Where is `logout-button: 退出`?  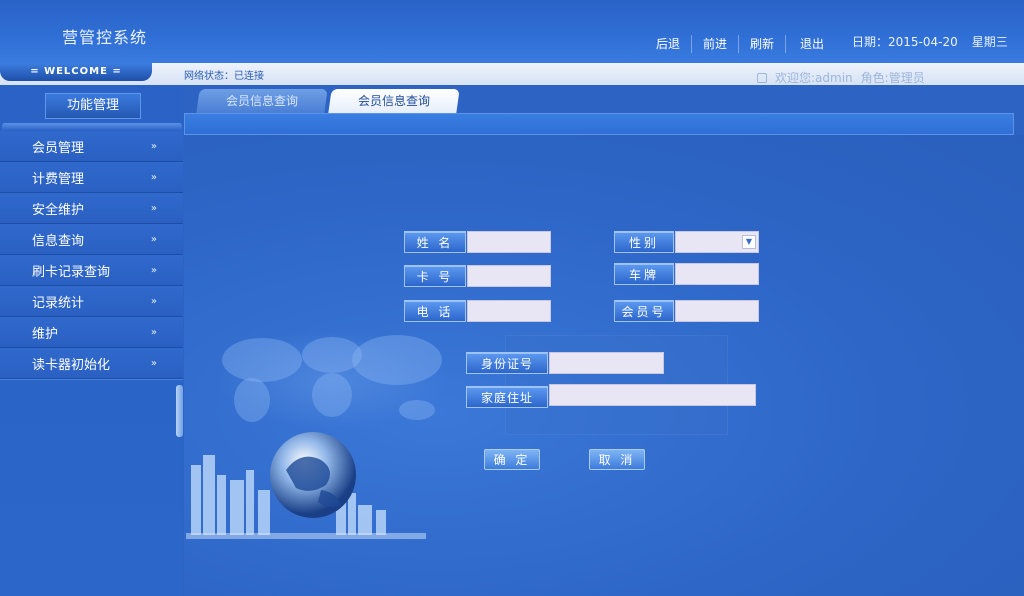
logout-button: 退出 is located at coordinates (811, 44).